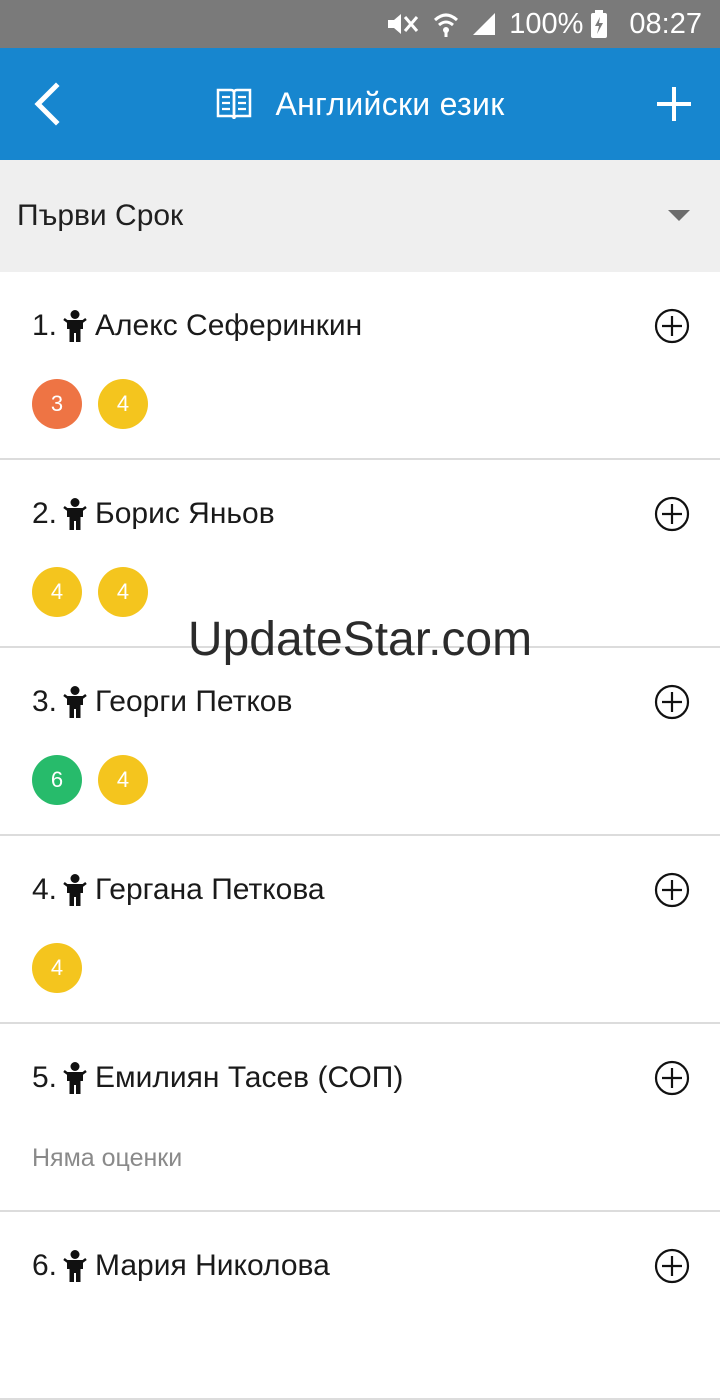 The image size is (720, 1400). Describe the element at coordinates (57, 404) in the screenshot. I see `grade-badge: 3` at that location.